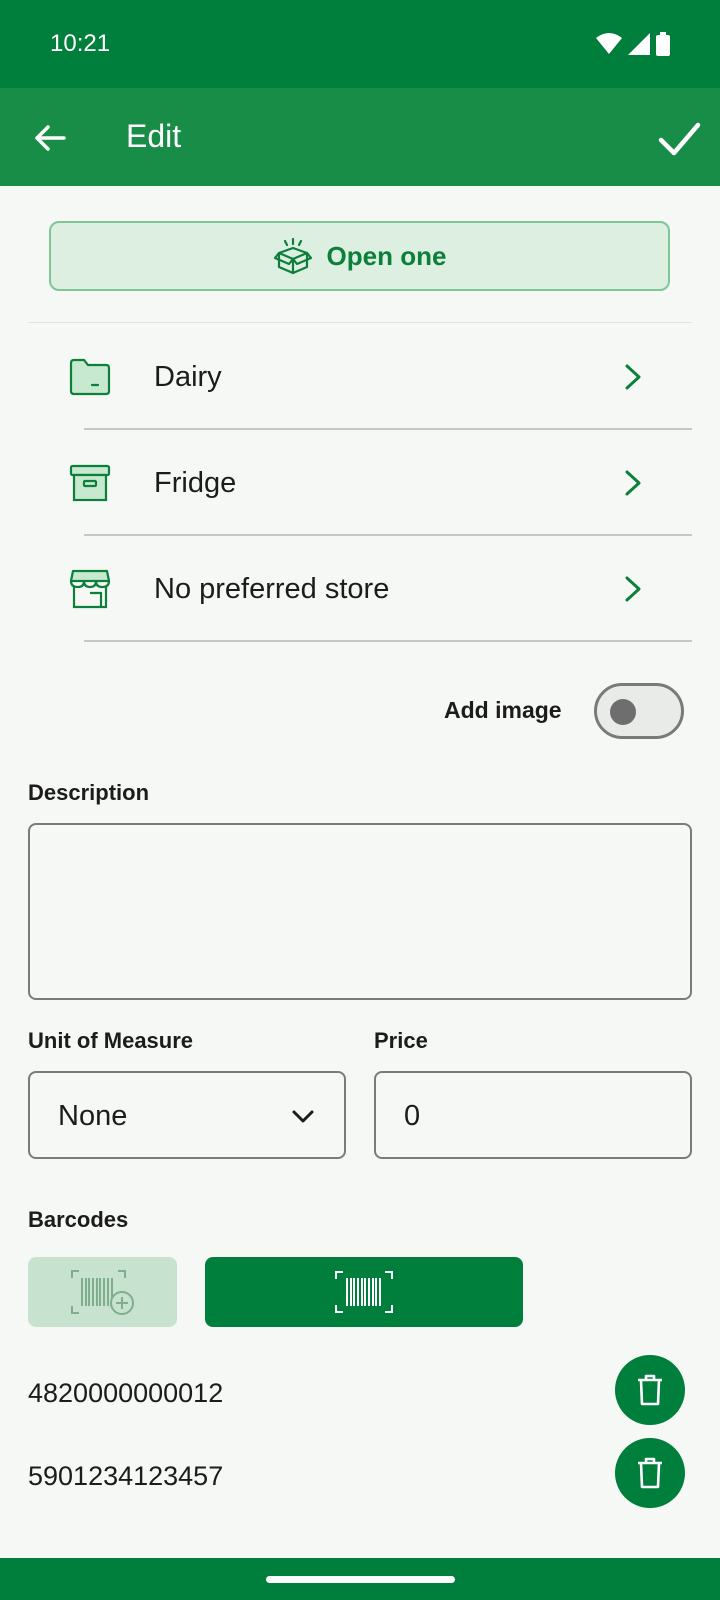 This screenshot has width=720, height=1600. What do you see at coordinates (111, 1040) in the screenshot?
I see `unit-label: Unit of Measure` at bounding box center [111, 1040].